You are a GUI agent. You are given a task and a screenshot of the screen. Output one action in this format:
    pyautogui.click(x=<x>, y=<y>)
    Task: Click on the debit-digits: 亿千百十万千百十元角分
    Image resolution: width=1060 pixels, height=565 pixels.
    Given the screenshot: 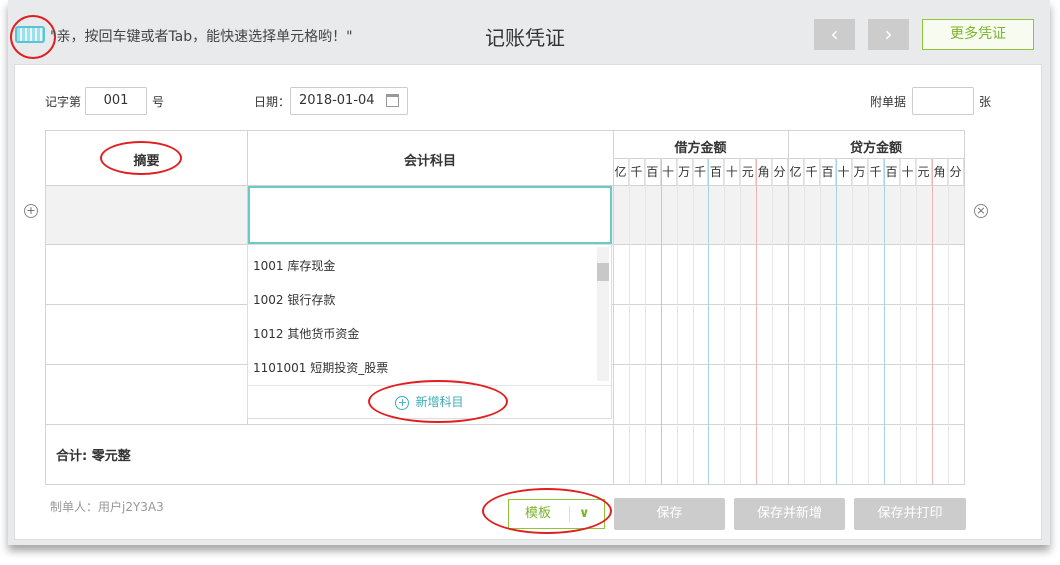 What is the action you would take?
    pyautogui.click(x=700, y=172)
    